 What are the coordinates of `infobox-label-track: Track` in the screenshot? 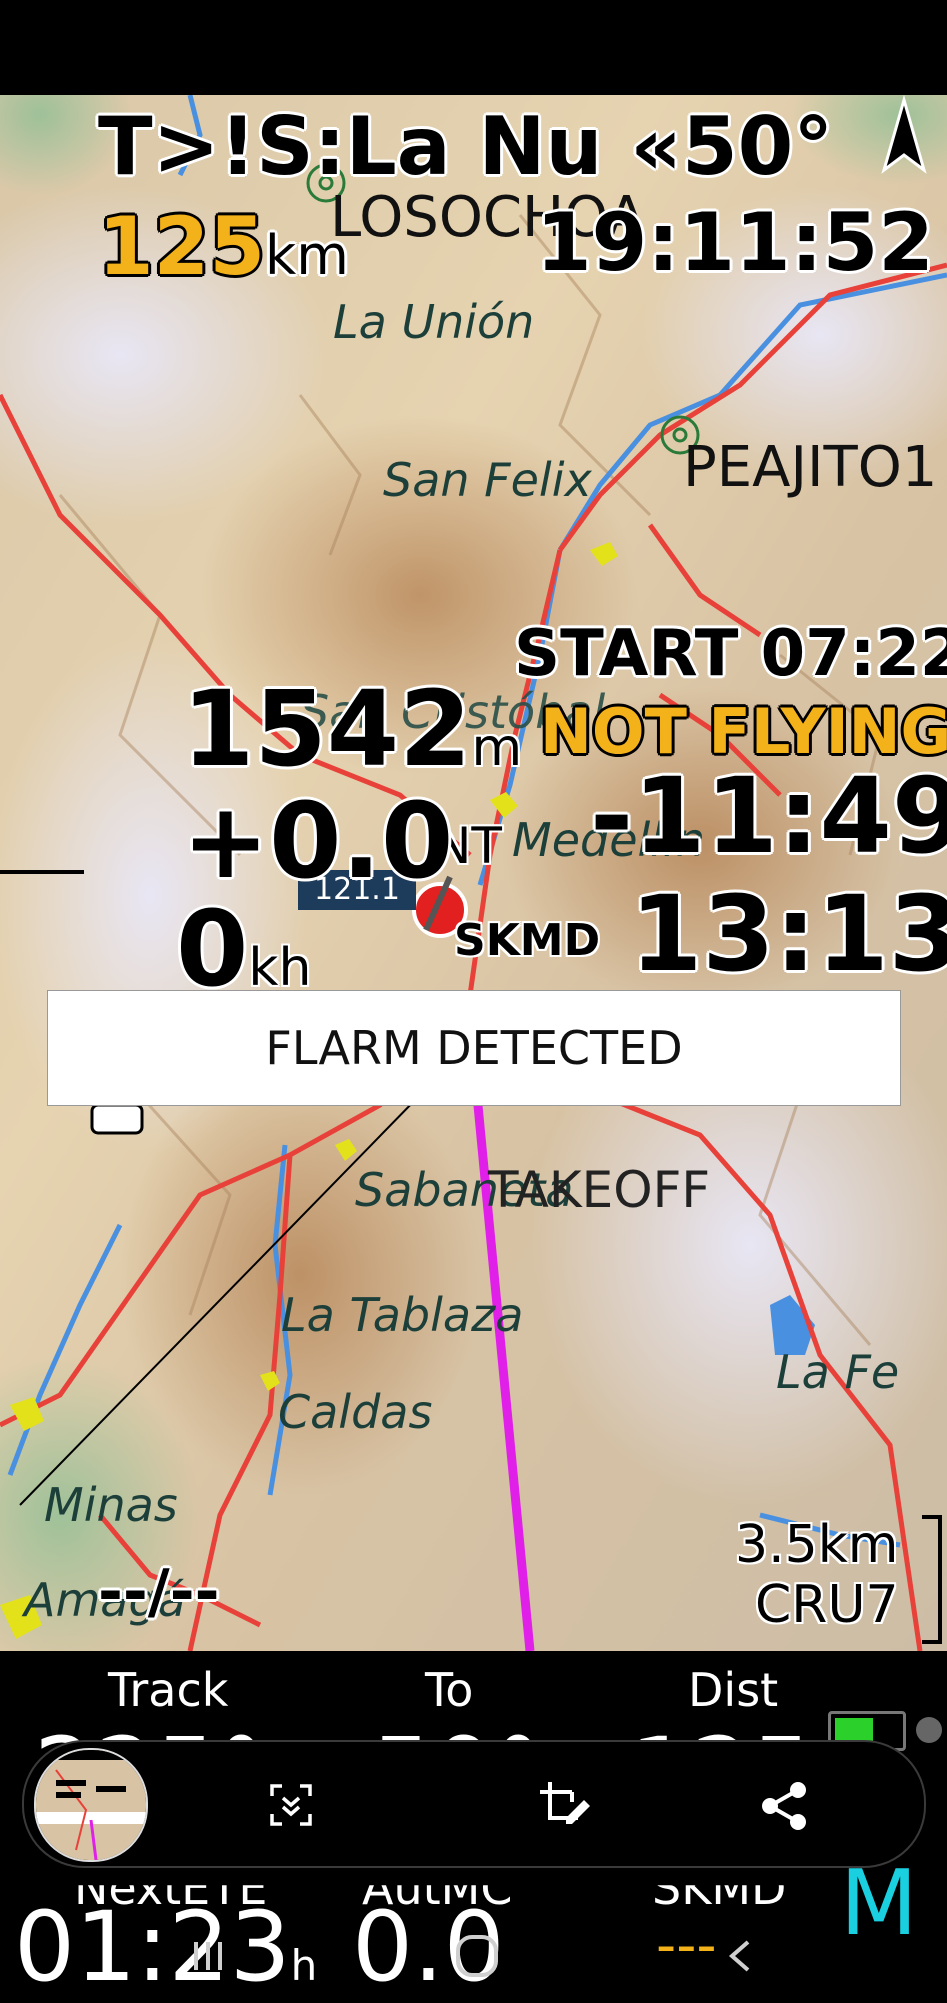 It's located at (168, 1690).